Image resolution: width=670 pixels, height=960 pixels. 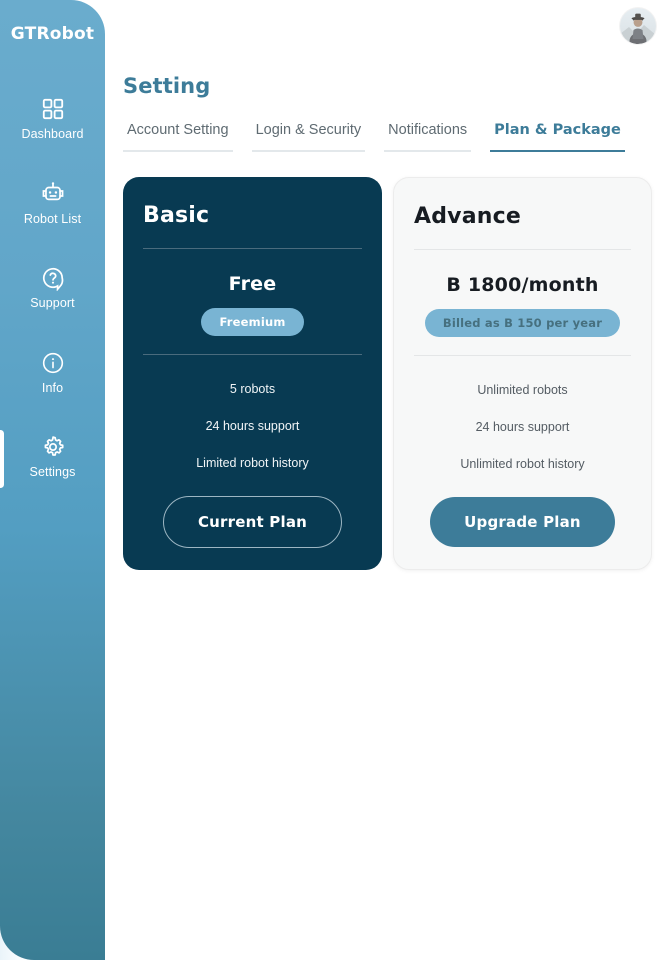 I want to click on sidebar-item-label: Dashboard, so click(x=52, y=134).